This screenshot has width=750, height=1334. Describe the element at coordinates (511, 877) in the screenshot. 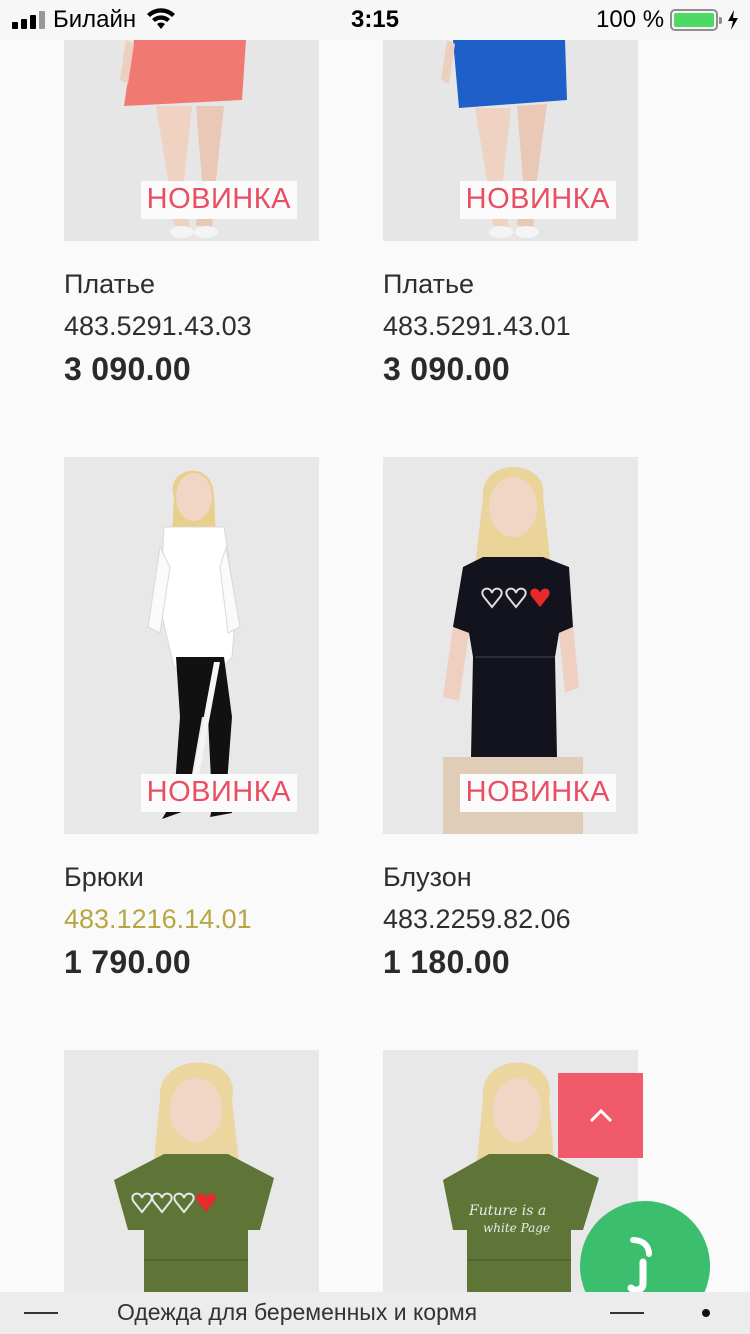

I see `product-name: Блузон` at that location.